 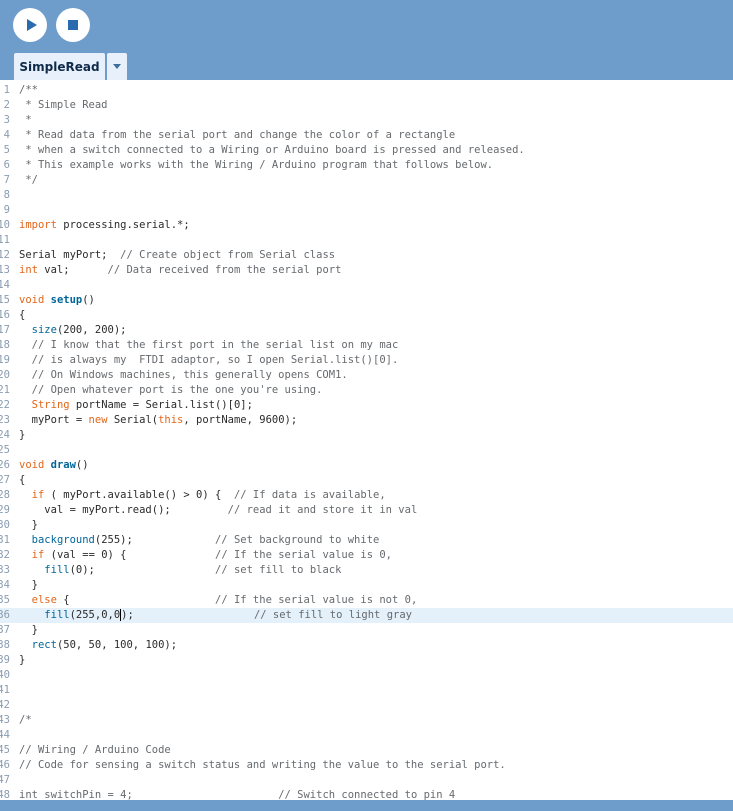 What do you see at coordinates (366, 210) in the screenshot?
I see `code-line: 9` at bounding box center [366, 210].